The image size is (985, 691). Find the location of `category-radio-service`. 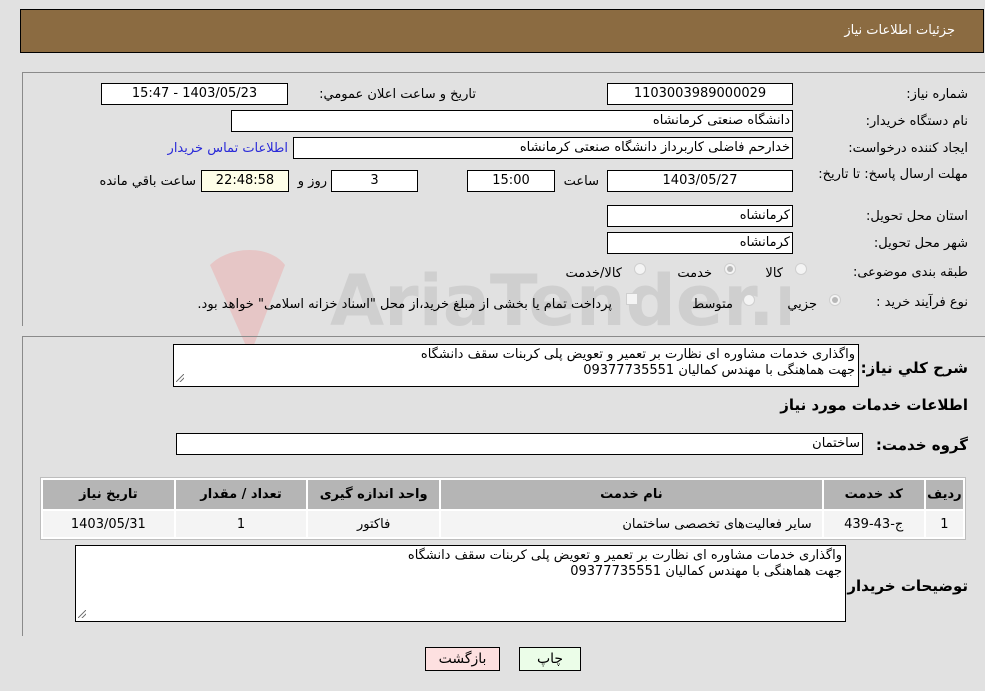

category-radio-service is located at coordinates (730, 269).